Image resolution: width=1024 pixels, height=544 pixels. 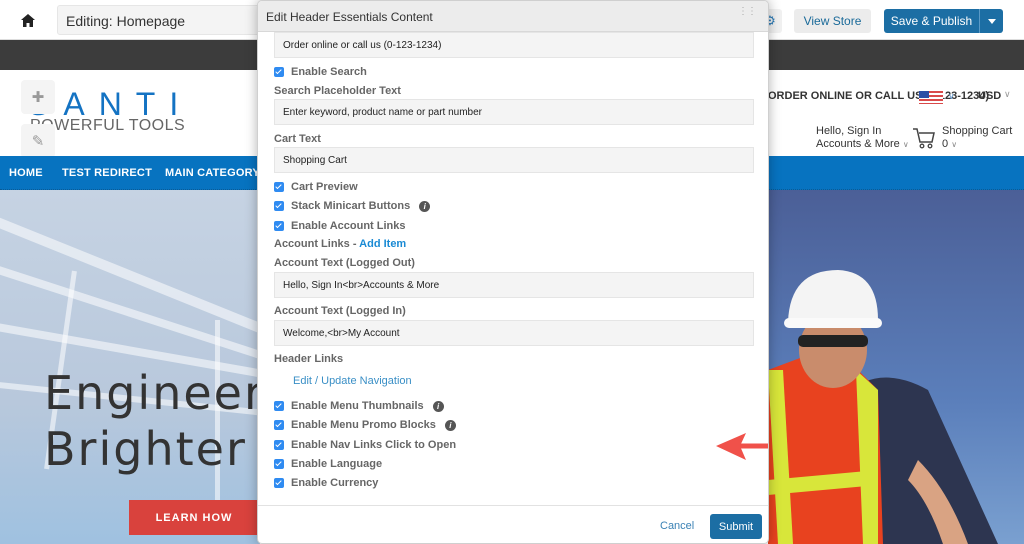 I want to click on publish-group: Save & Publish, so click(x=943, y=21).